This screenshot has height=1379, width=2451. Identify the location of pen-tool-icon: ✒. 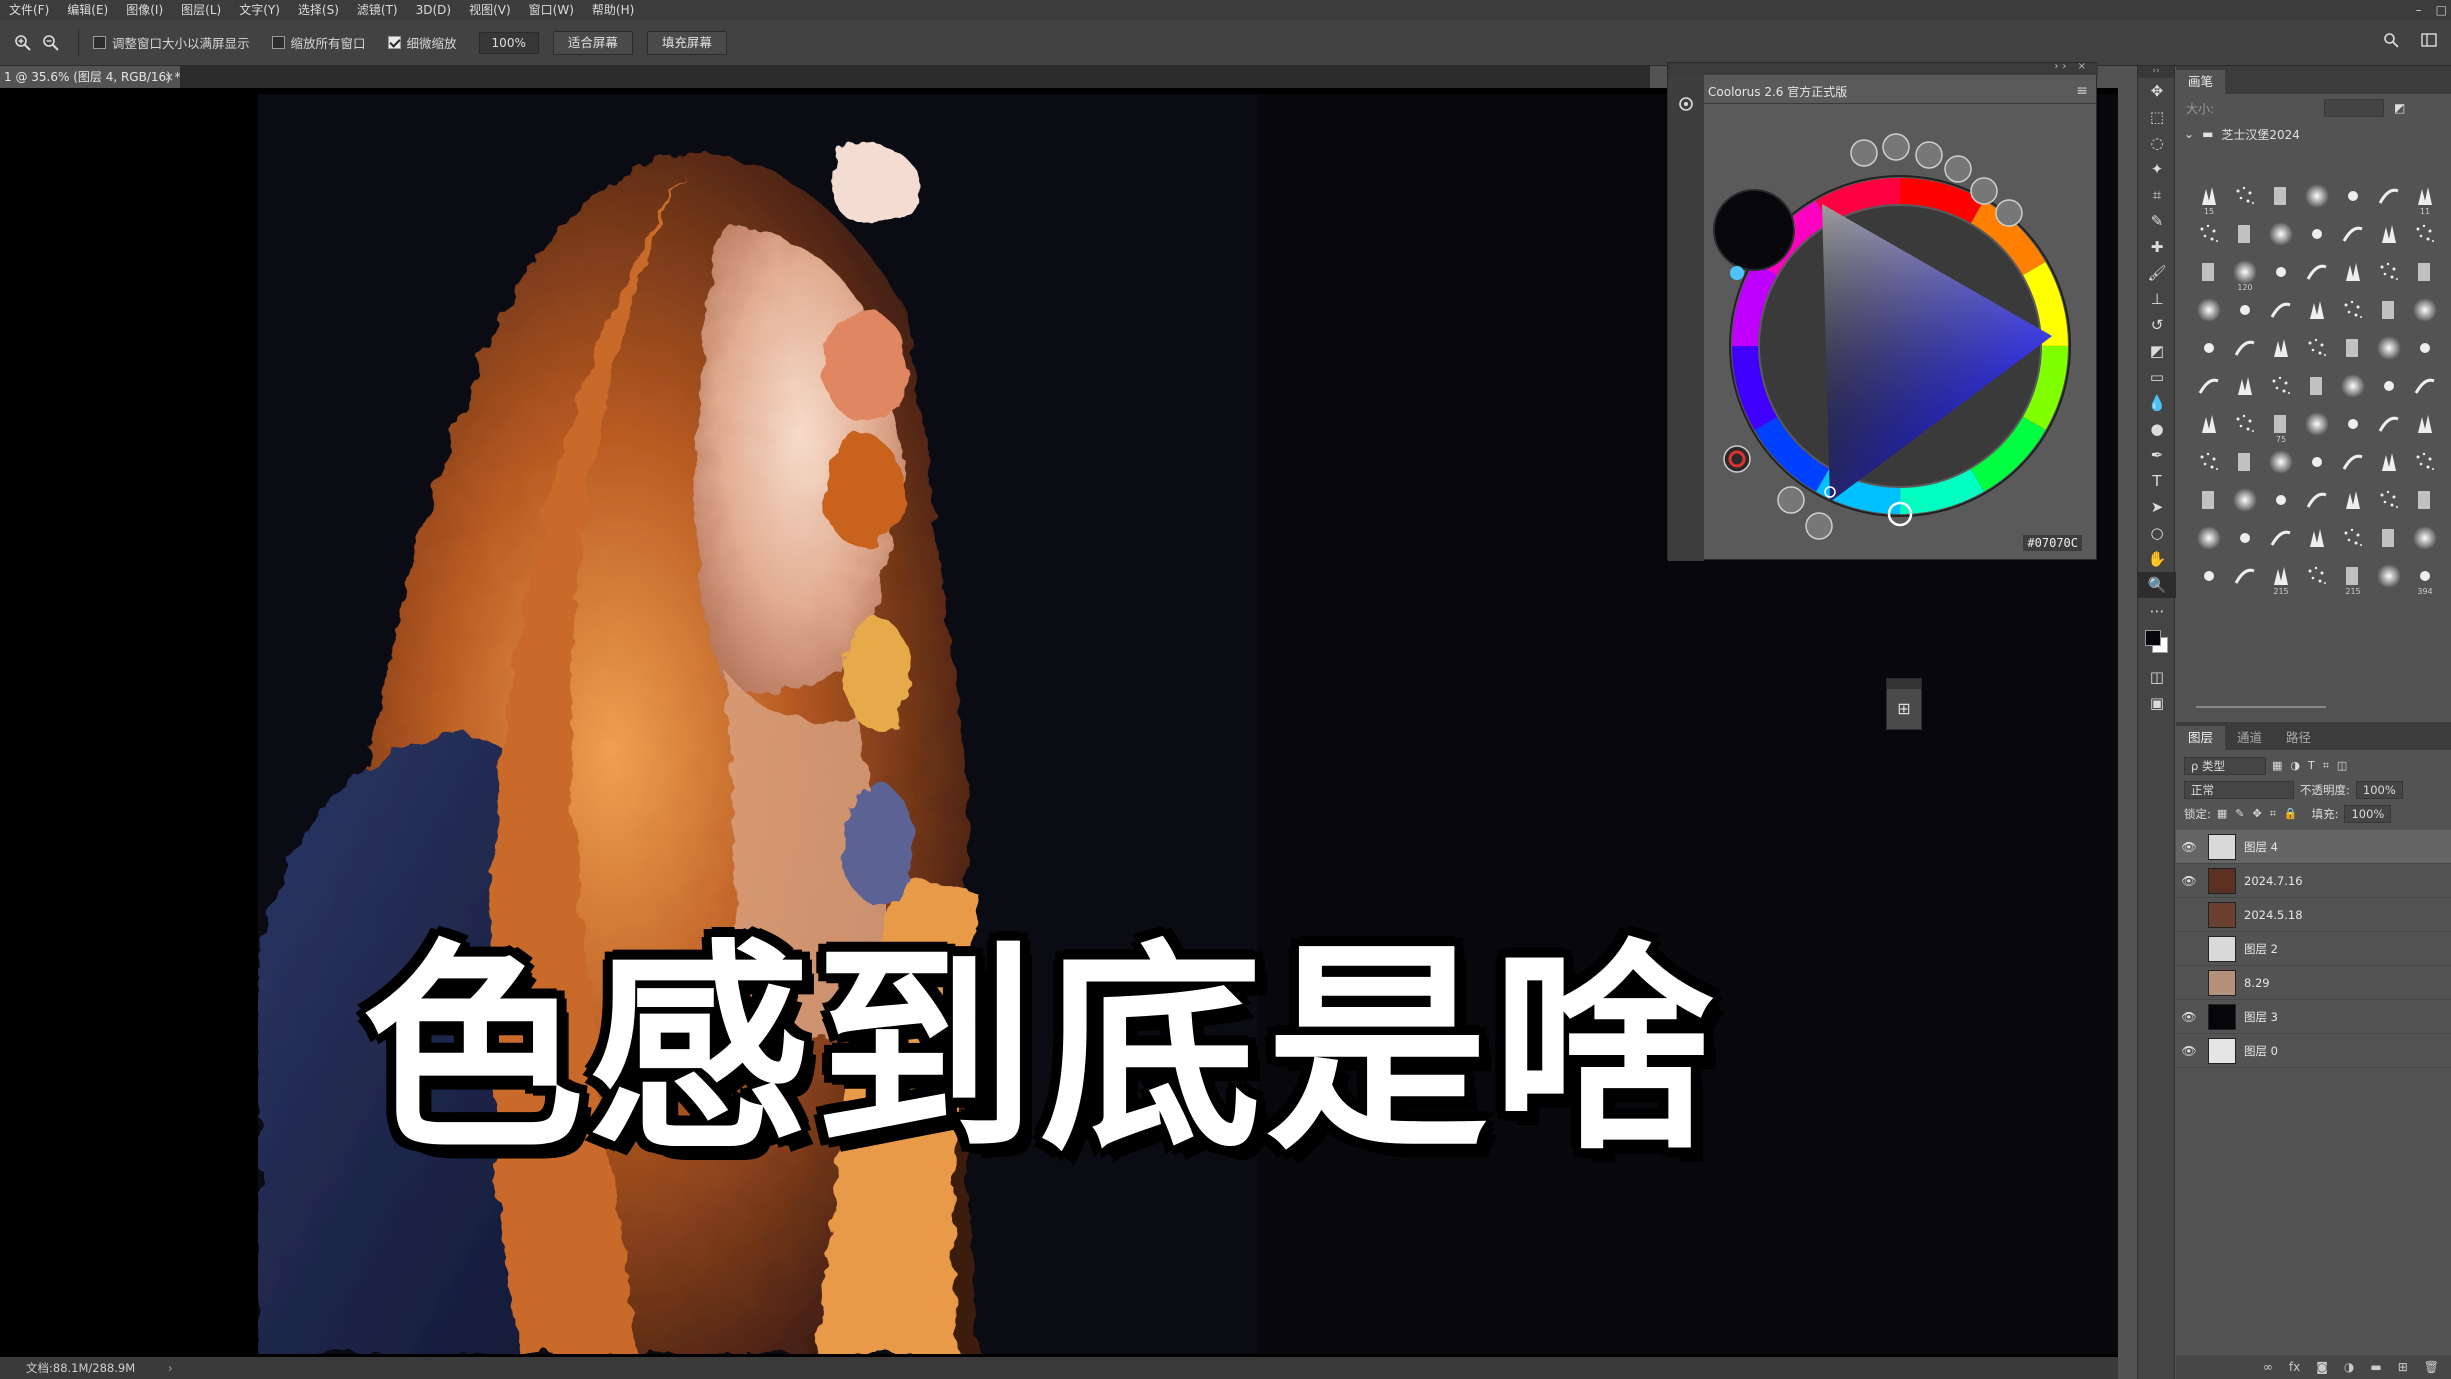
(2157, 455).